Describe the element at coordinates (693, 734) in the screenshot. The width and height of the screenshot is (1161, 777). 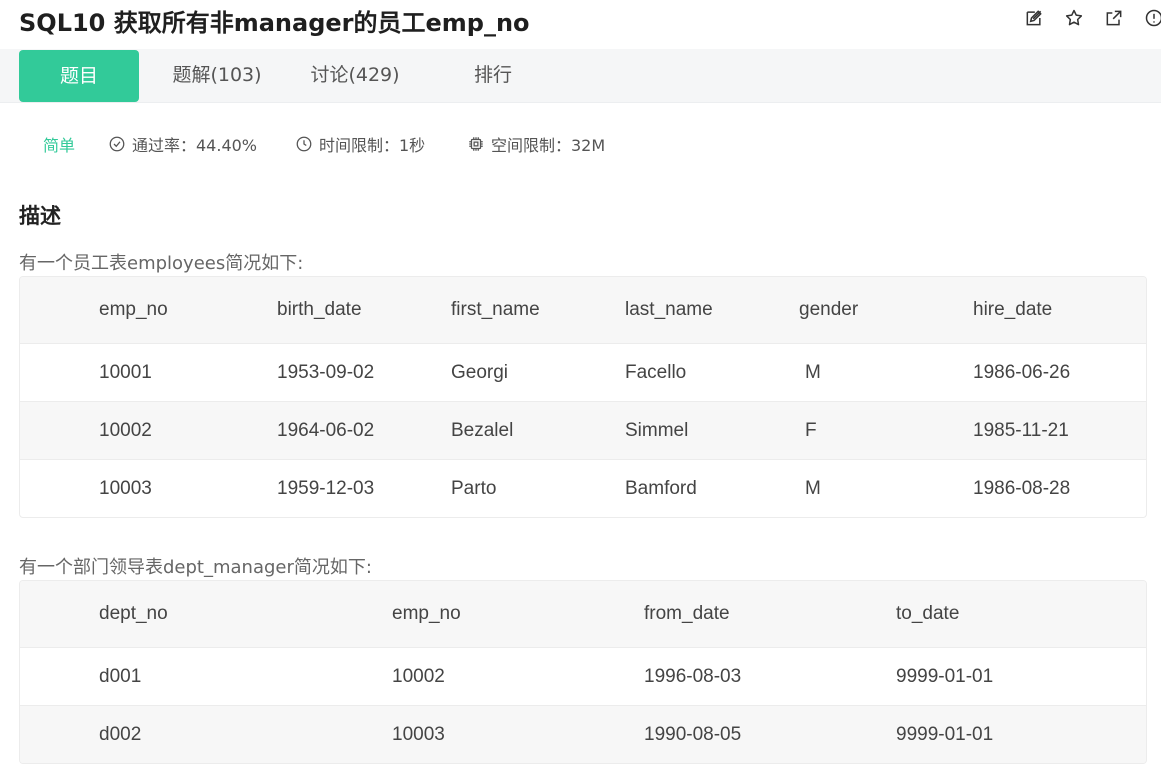
I see `table-cell: 1990-08-05` at that location.